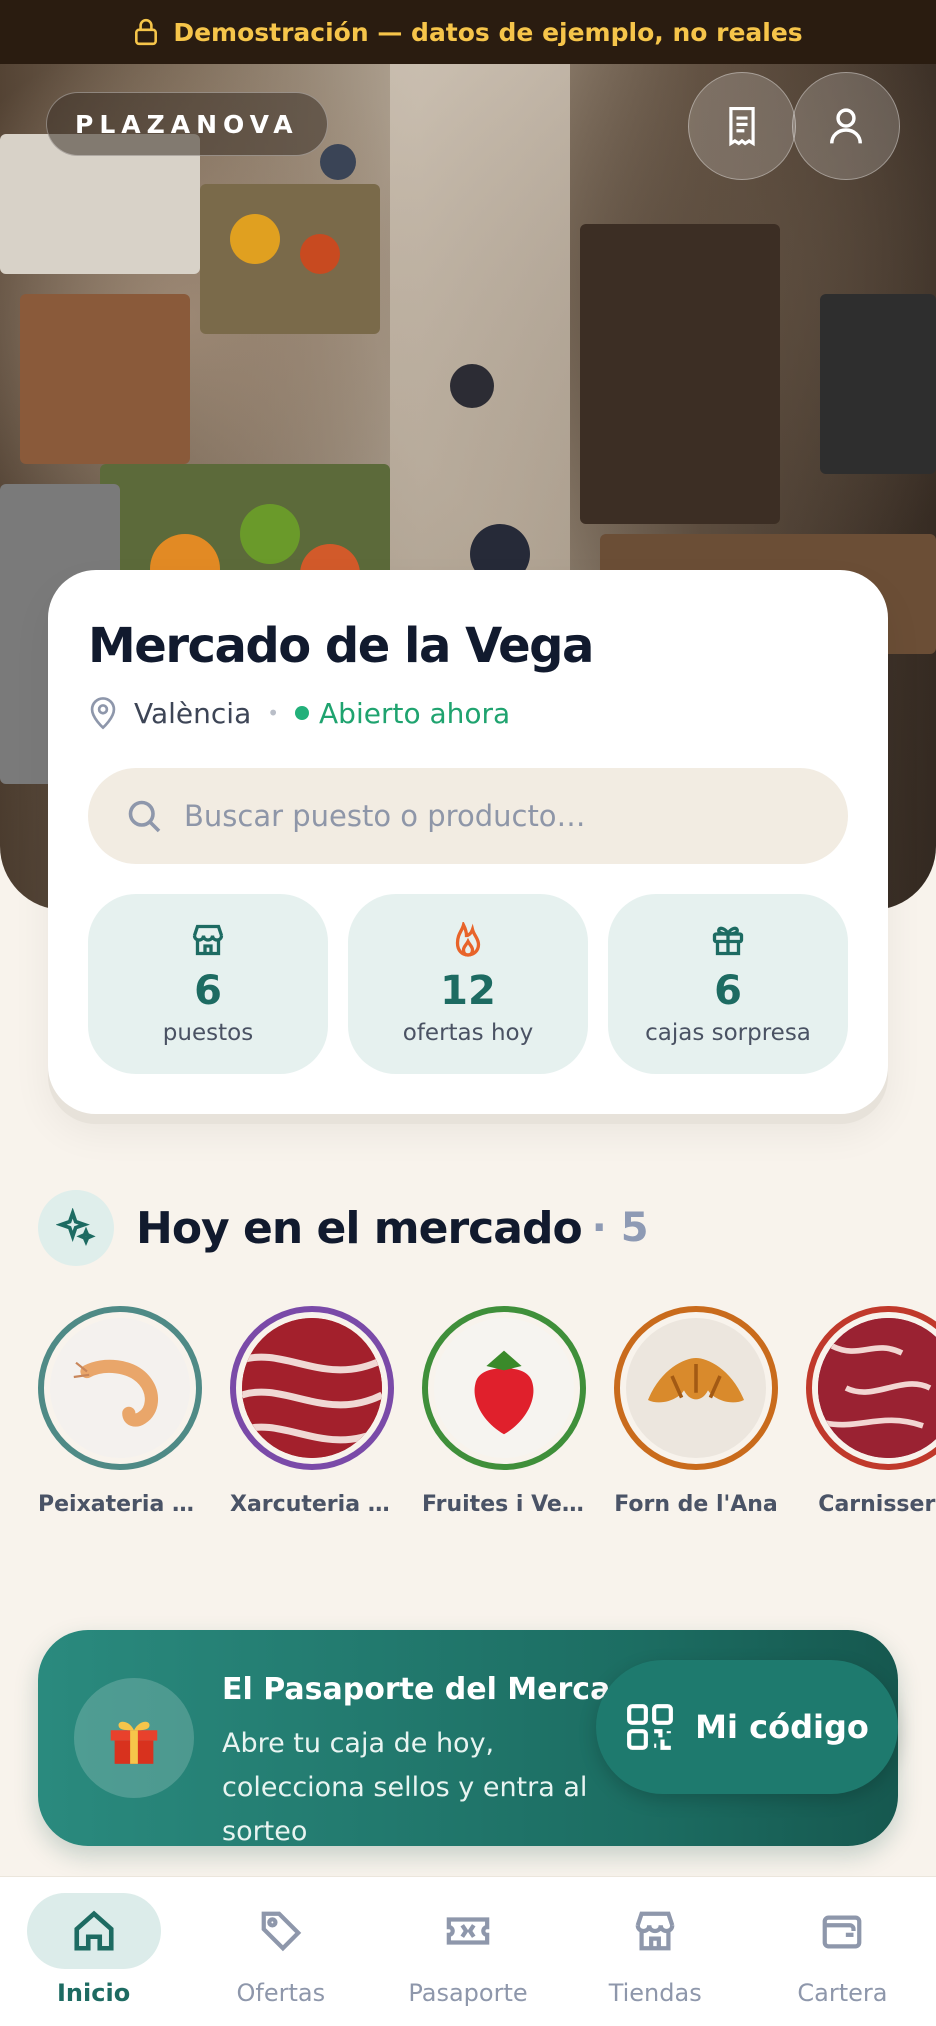 The width and height of the screenshot is (936, 2026). Describe the element at coordinates (93, 1951) in the screenshot. I see `tab-inicio: Inicio` at that location.